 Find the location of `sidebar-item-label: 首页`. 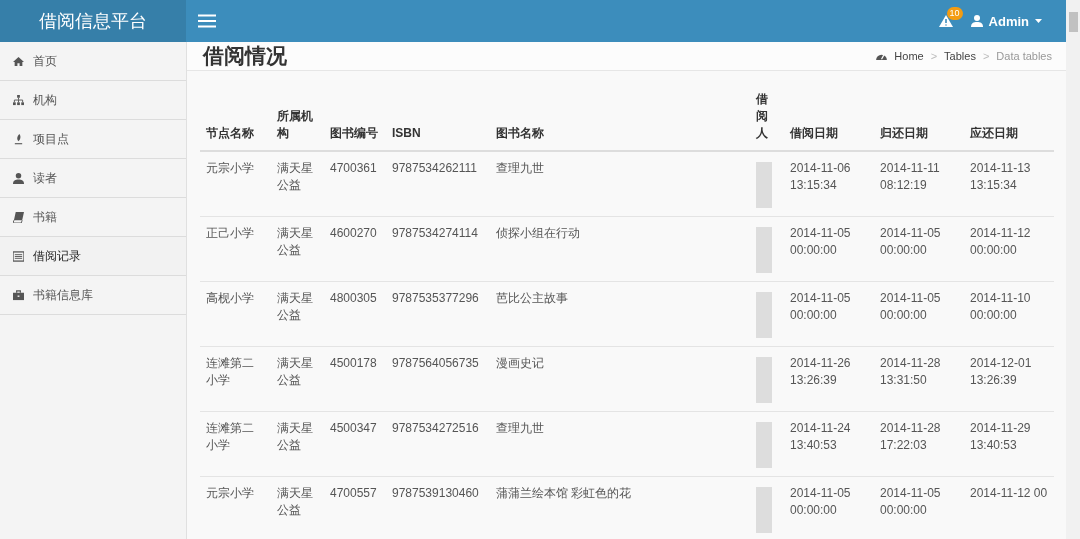

sidebar-item-label: 首页 is located at coordinates (45, 61).